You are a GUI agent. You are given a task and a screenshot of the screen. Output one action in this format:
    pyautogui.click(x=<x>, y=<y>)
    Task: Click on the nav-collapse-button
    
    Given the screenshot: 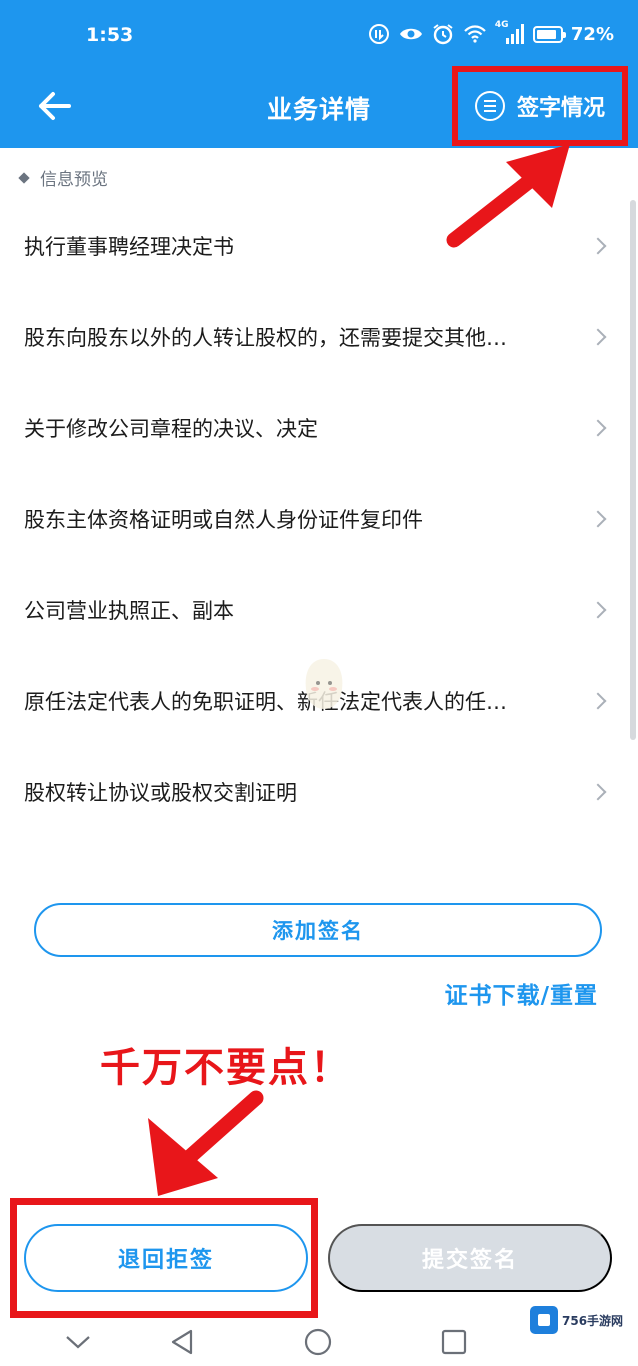 What is the action you would take?
    pyautogui.click(x=78, y=1342)
    